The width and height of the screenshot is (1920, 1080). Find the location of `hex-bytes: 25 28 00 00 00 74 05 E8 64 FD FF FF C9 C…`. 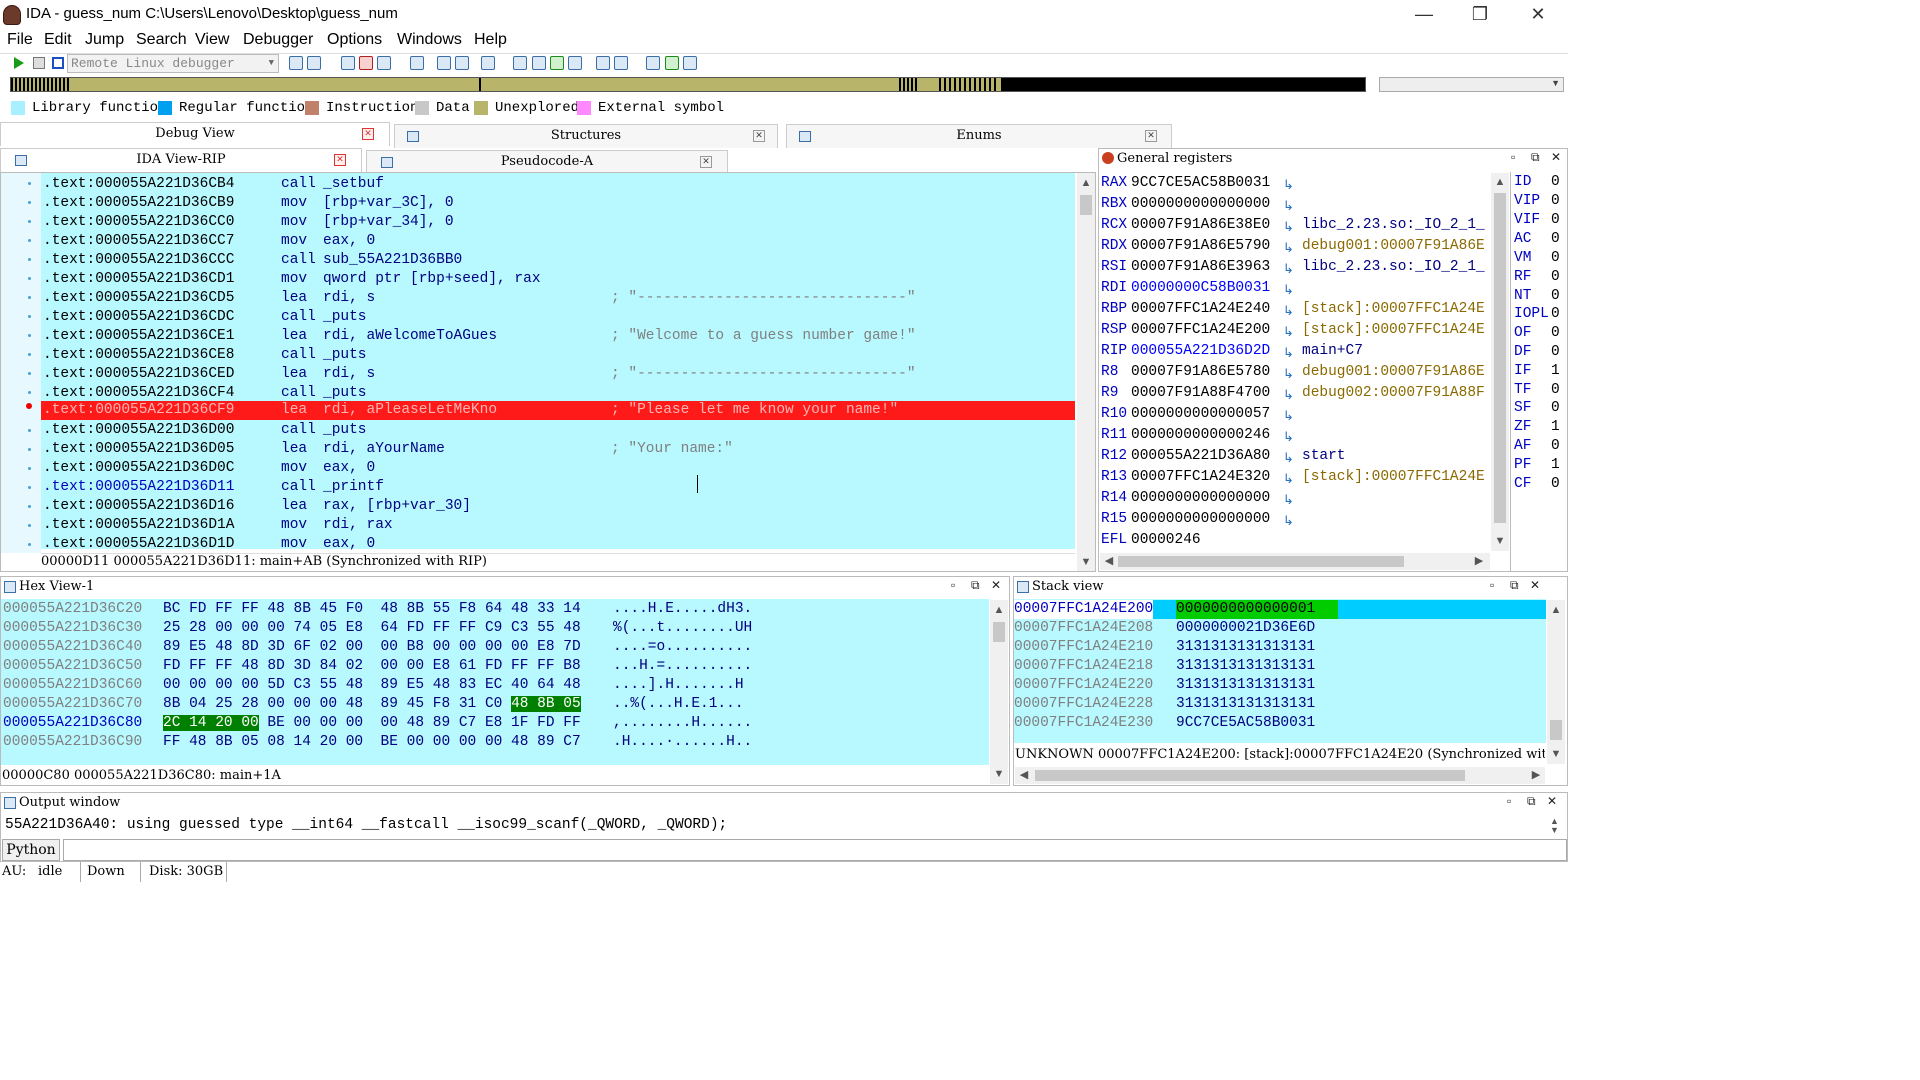

hex-bytes: 25 28 00 00 00 74 05 E8 64 FD FF FF C9 C… is located at coordinates (372, 628).